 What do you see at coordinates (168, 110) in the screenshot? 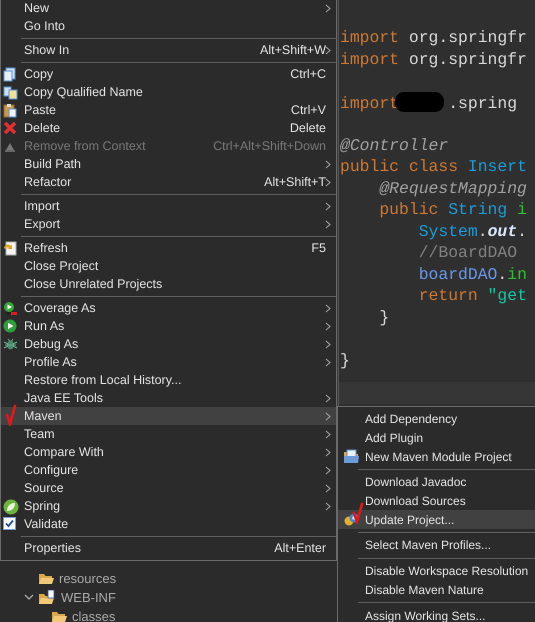
I see `menu-item: Paste Ctrl+V` at bounding box center [168, 110].